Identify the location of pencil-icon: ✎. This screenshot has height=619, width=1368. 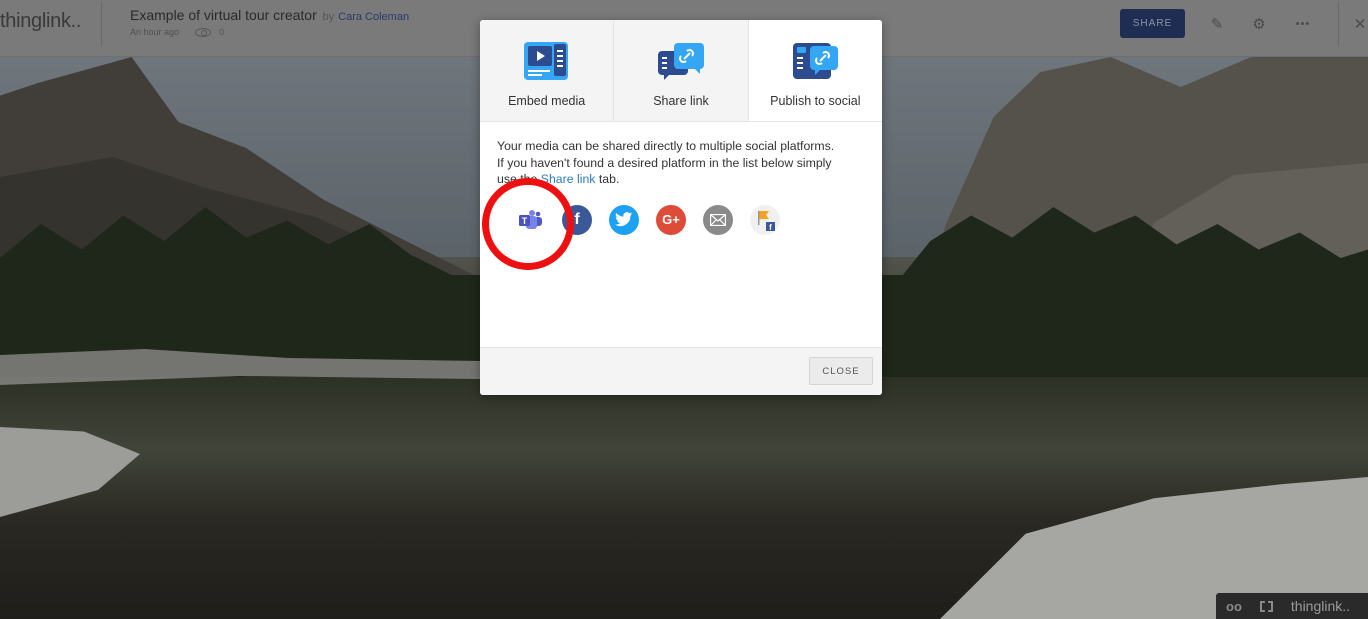
(1217, 24).